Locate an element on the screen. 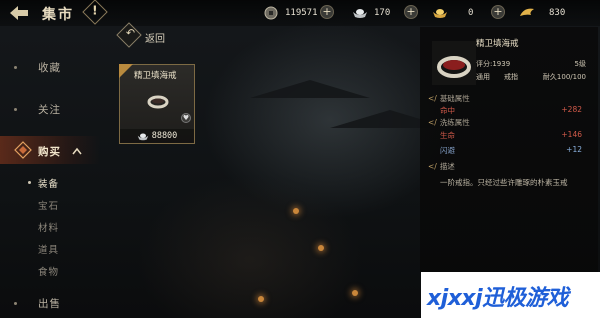 The image size is (600, 318). refine-attributes-title: 洗练属性 is located at coordinates (454, 122).